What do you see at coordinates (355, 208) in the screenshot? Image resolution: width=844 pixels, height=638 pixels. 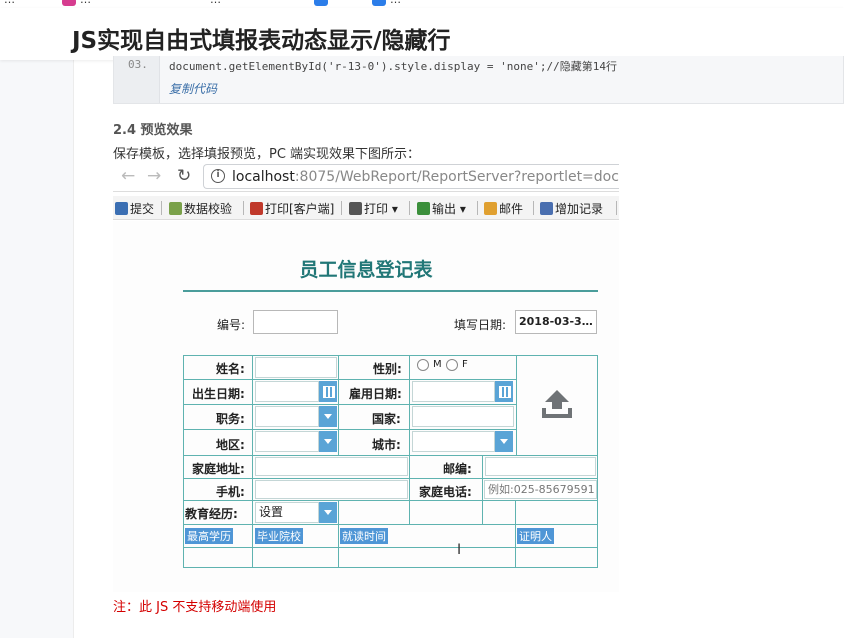 I see `printer-icon` at bounding box center [355, 208].